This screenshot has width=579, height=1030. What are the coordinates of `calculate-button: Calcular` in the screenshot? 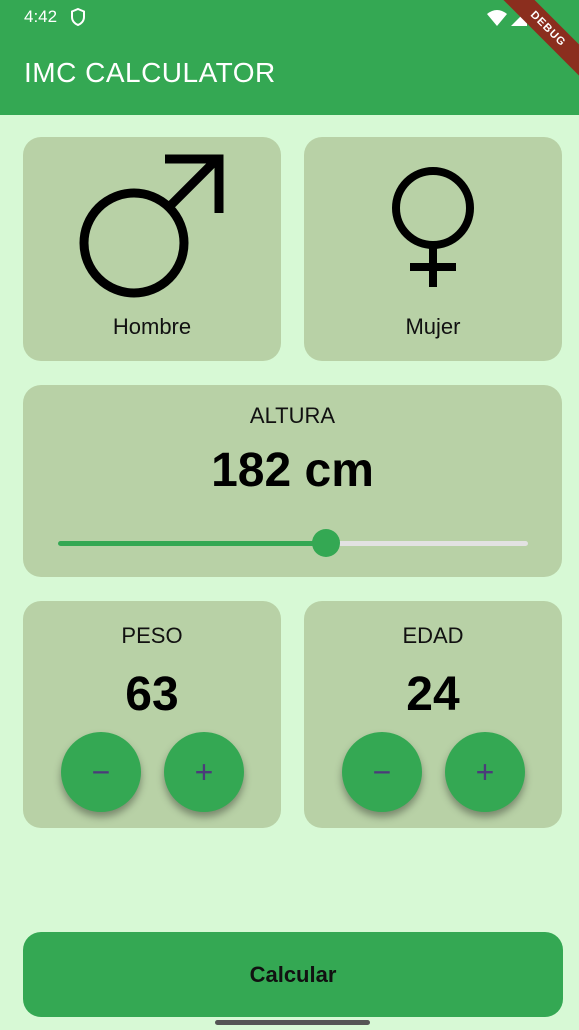 It's located at (293, 974).